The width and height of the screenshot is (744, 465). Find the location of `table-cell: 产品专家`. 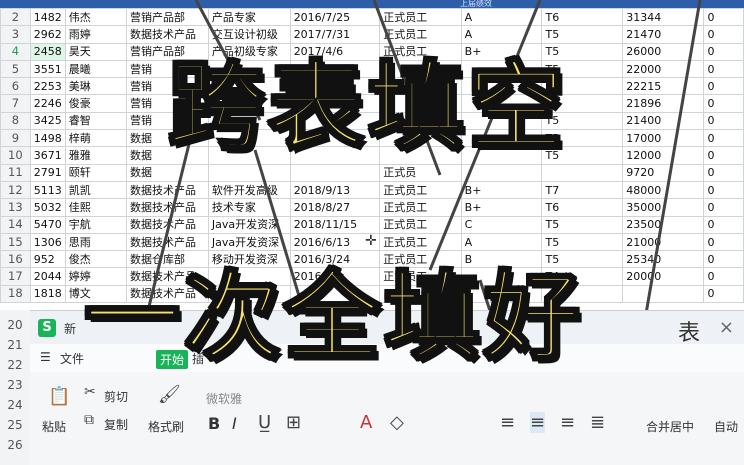

table-cell: 产品专家 is located at coordinates (249, 17).